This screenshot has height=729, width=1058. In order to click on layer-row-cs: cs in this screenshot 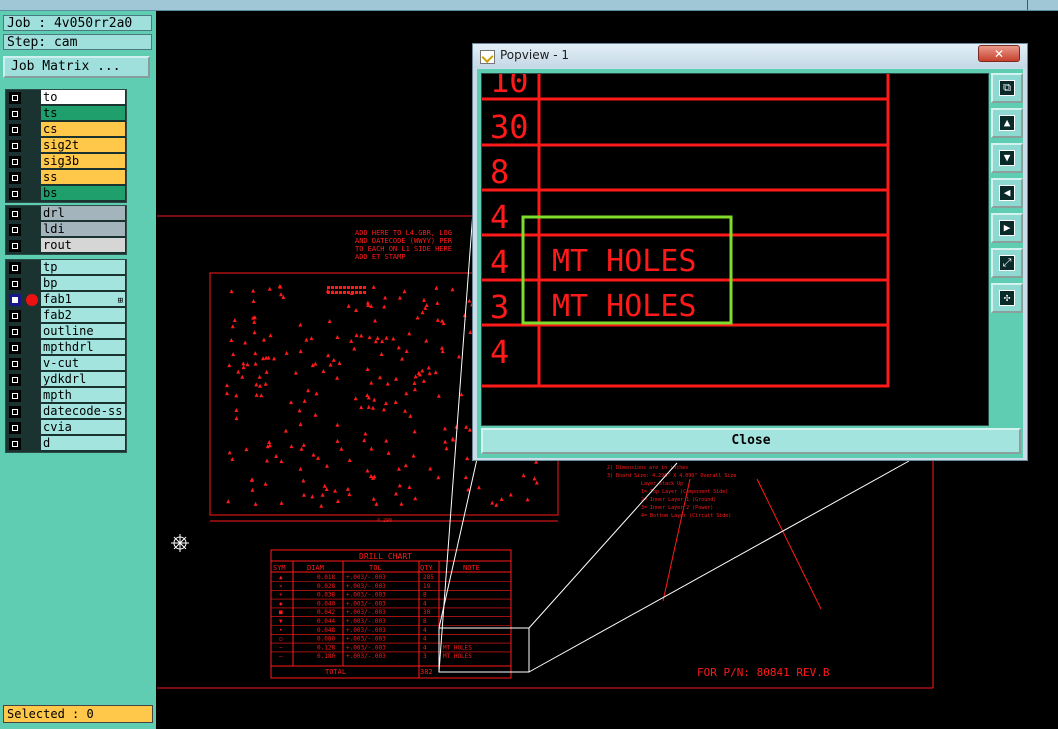, I will do `click(66, 130)`.